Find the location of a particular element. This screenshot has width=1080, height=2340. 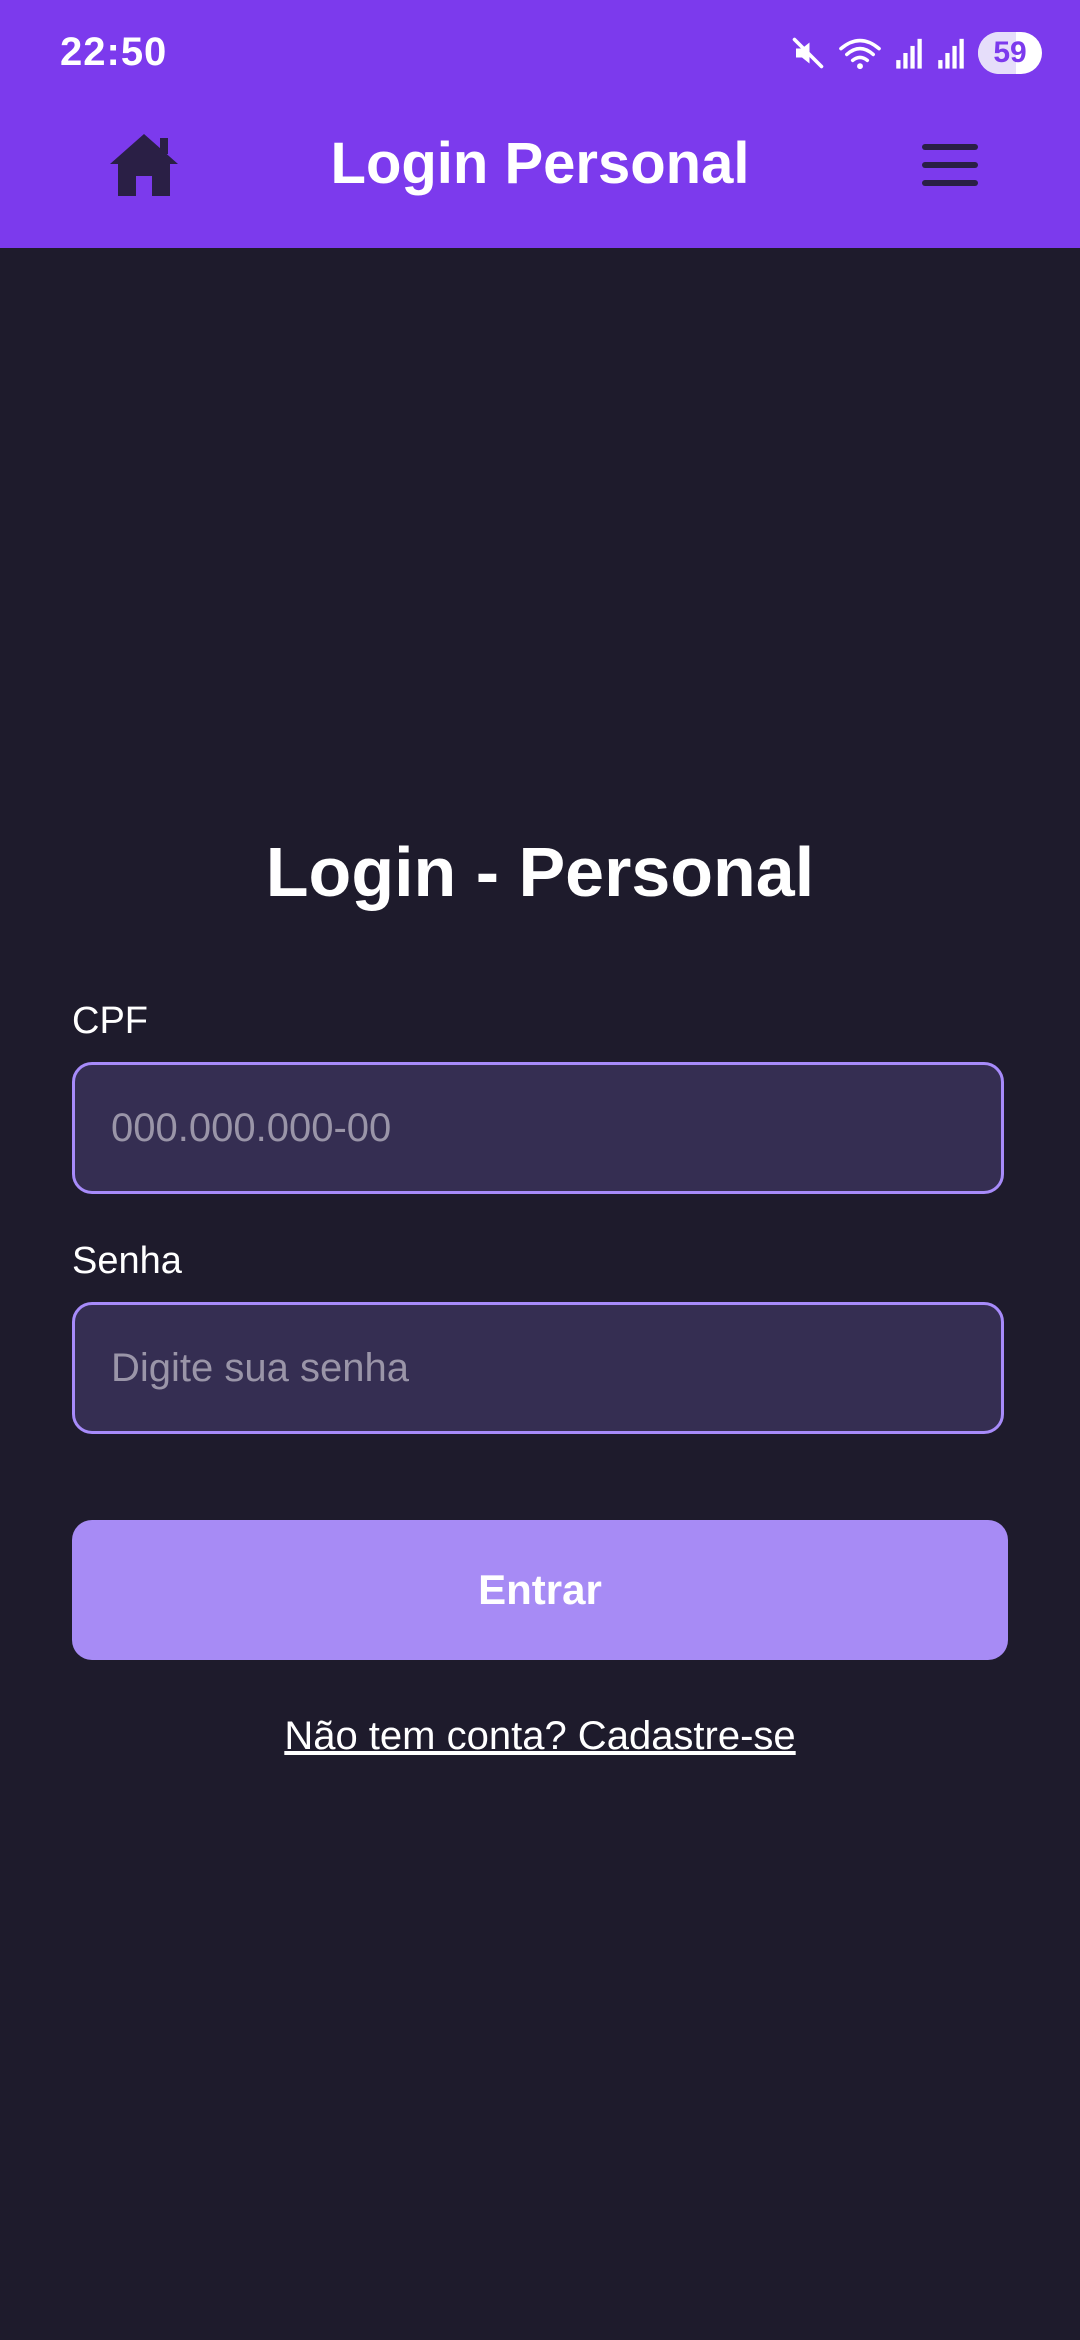

senha-label: Senha is located at coordinates (127, 1261).